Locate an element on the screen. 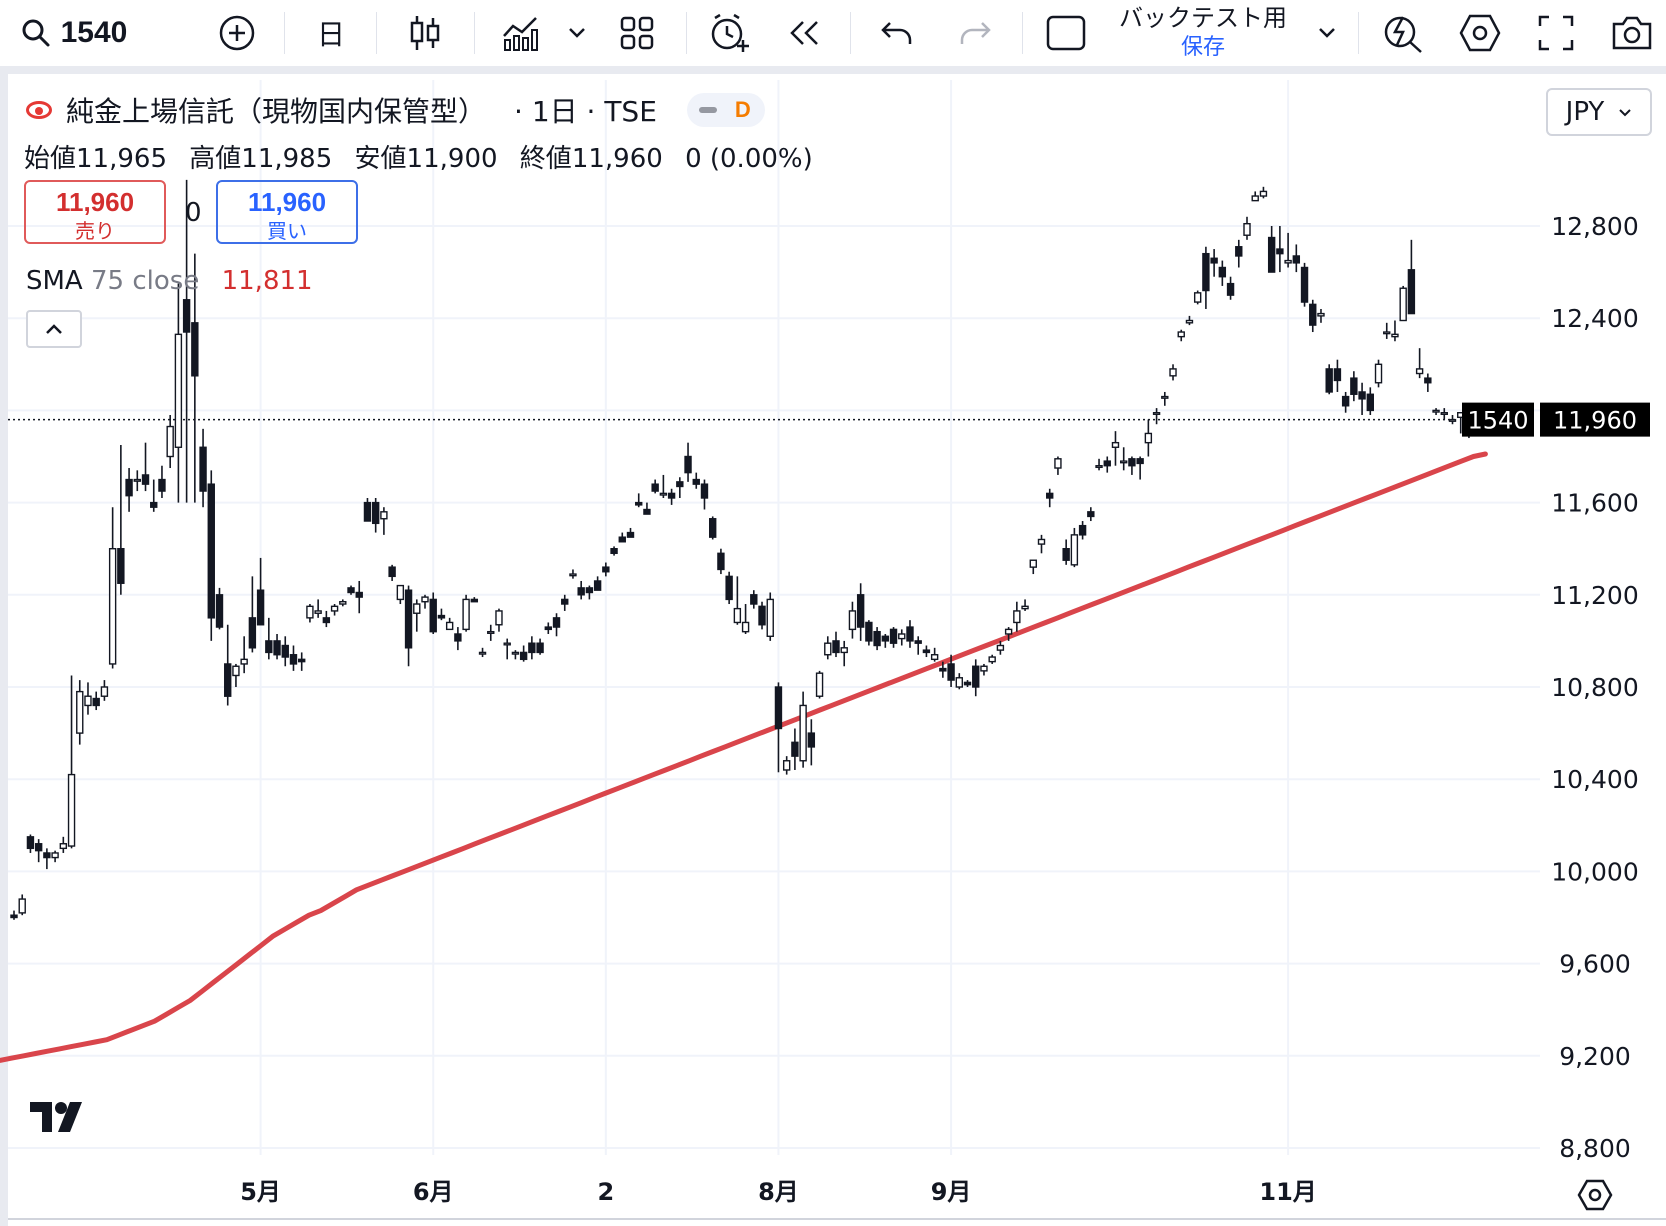  chevron-up-icon is located at coordinates (54, 329).